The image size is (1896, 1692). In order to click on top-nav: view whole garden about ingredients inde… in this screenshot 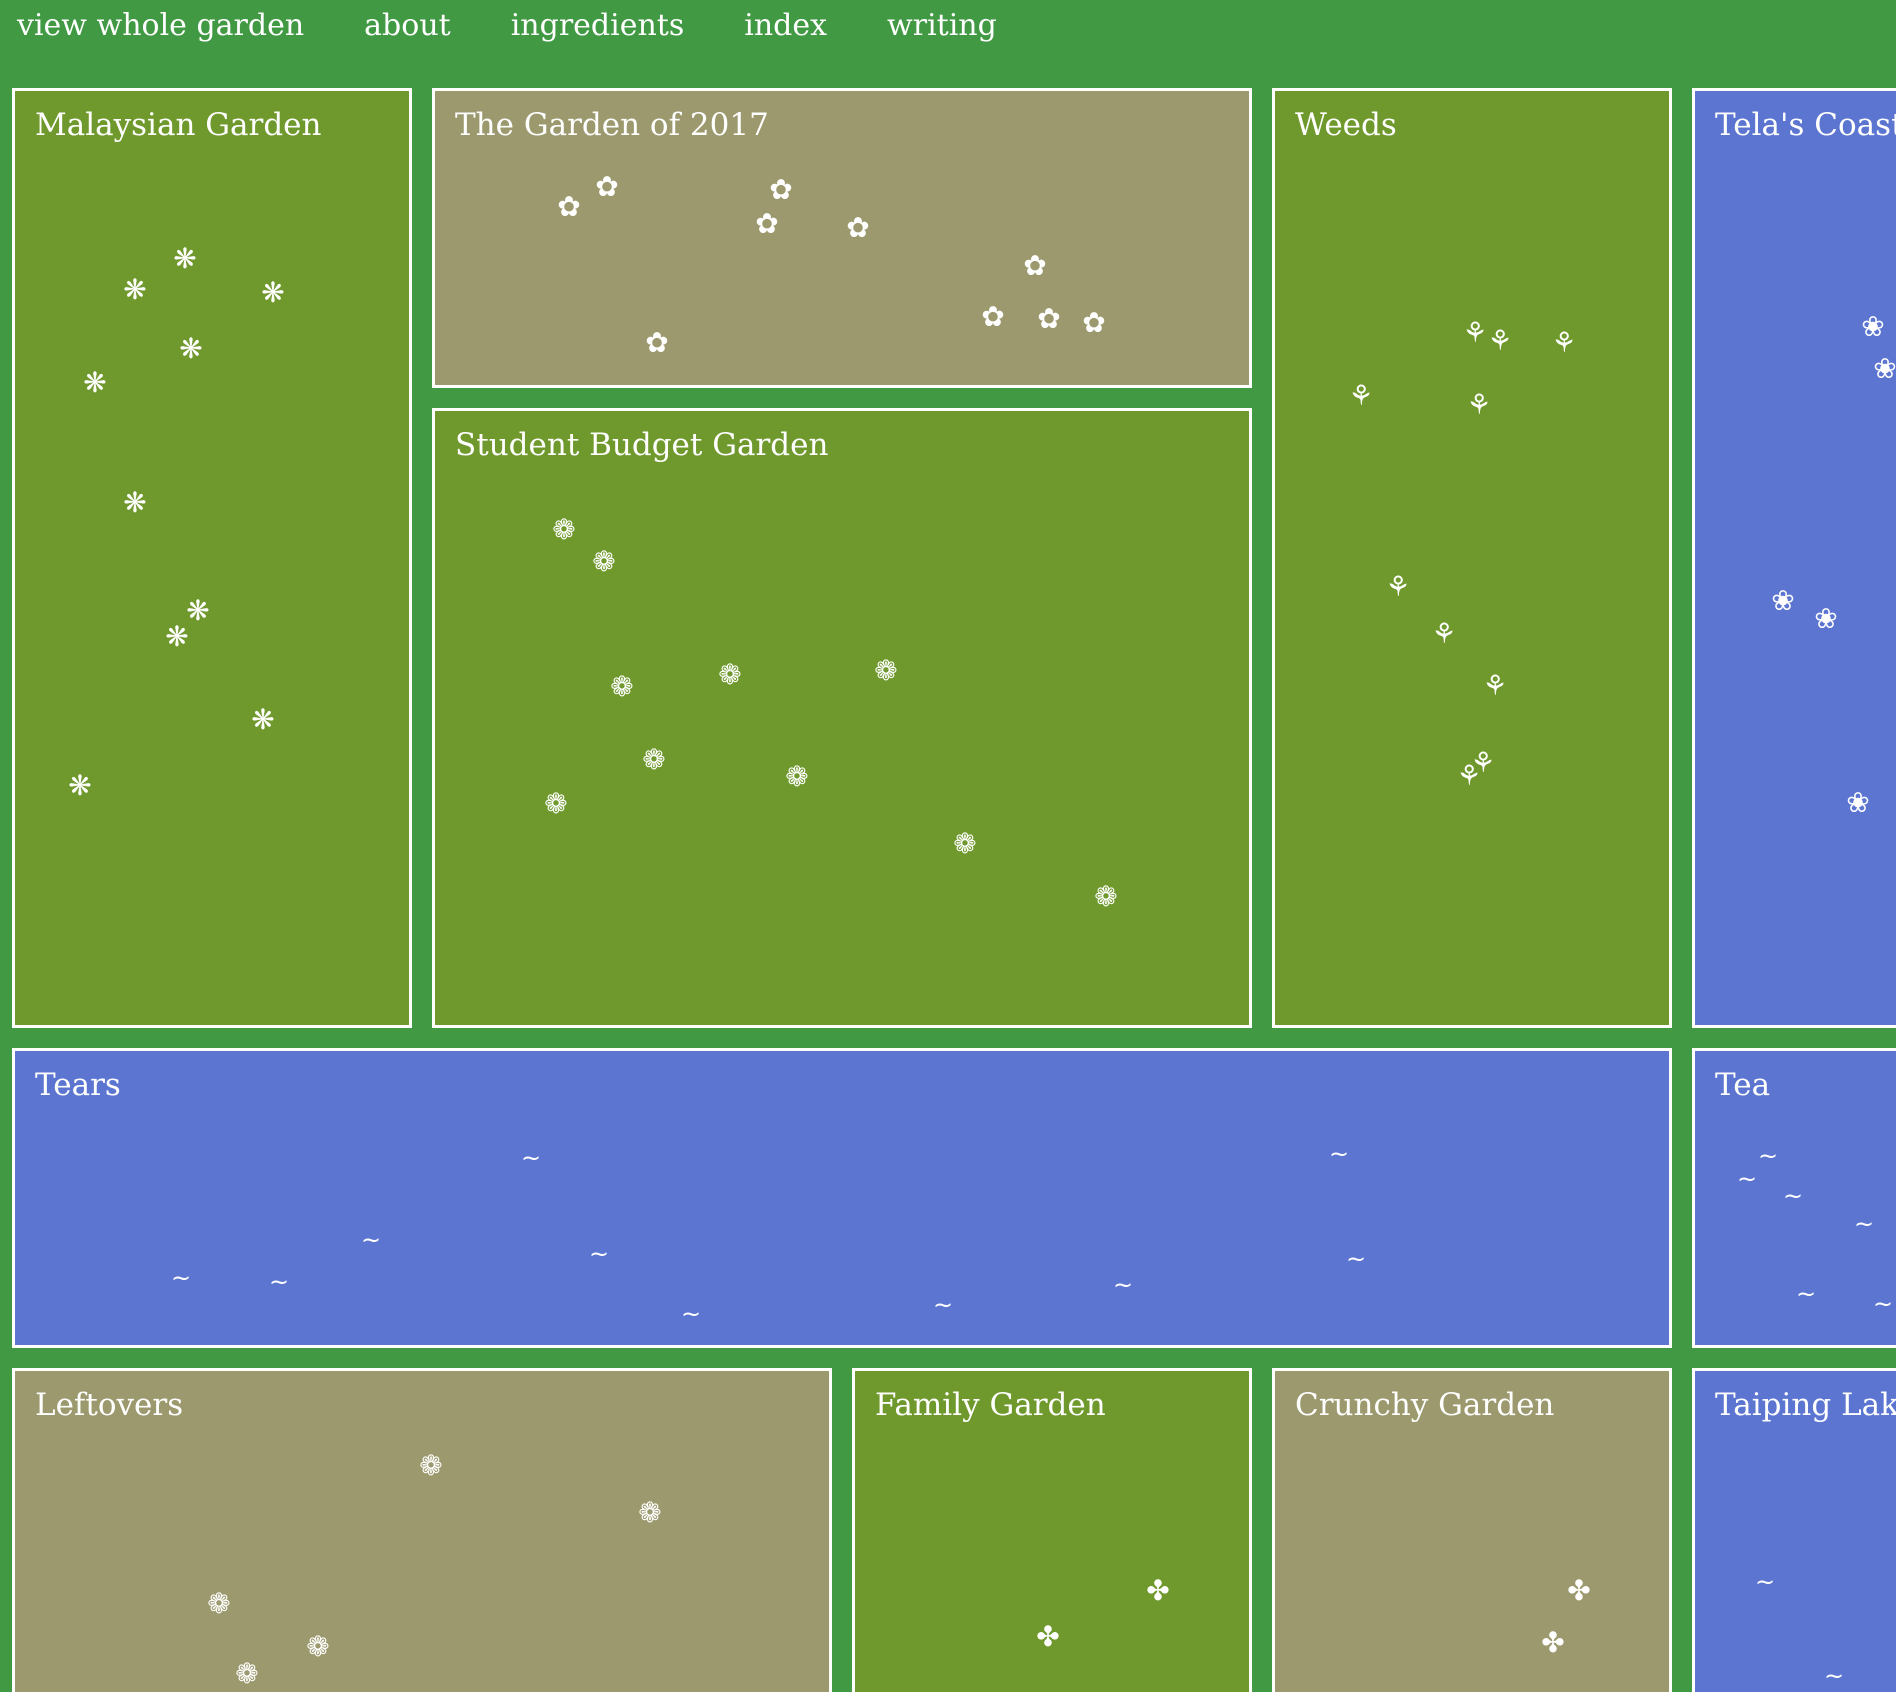, I will do `click(537, 25)`.